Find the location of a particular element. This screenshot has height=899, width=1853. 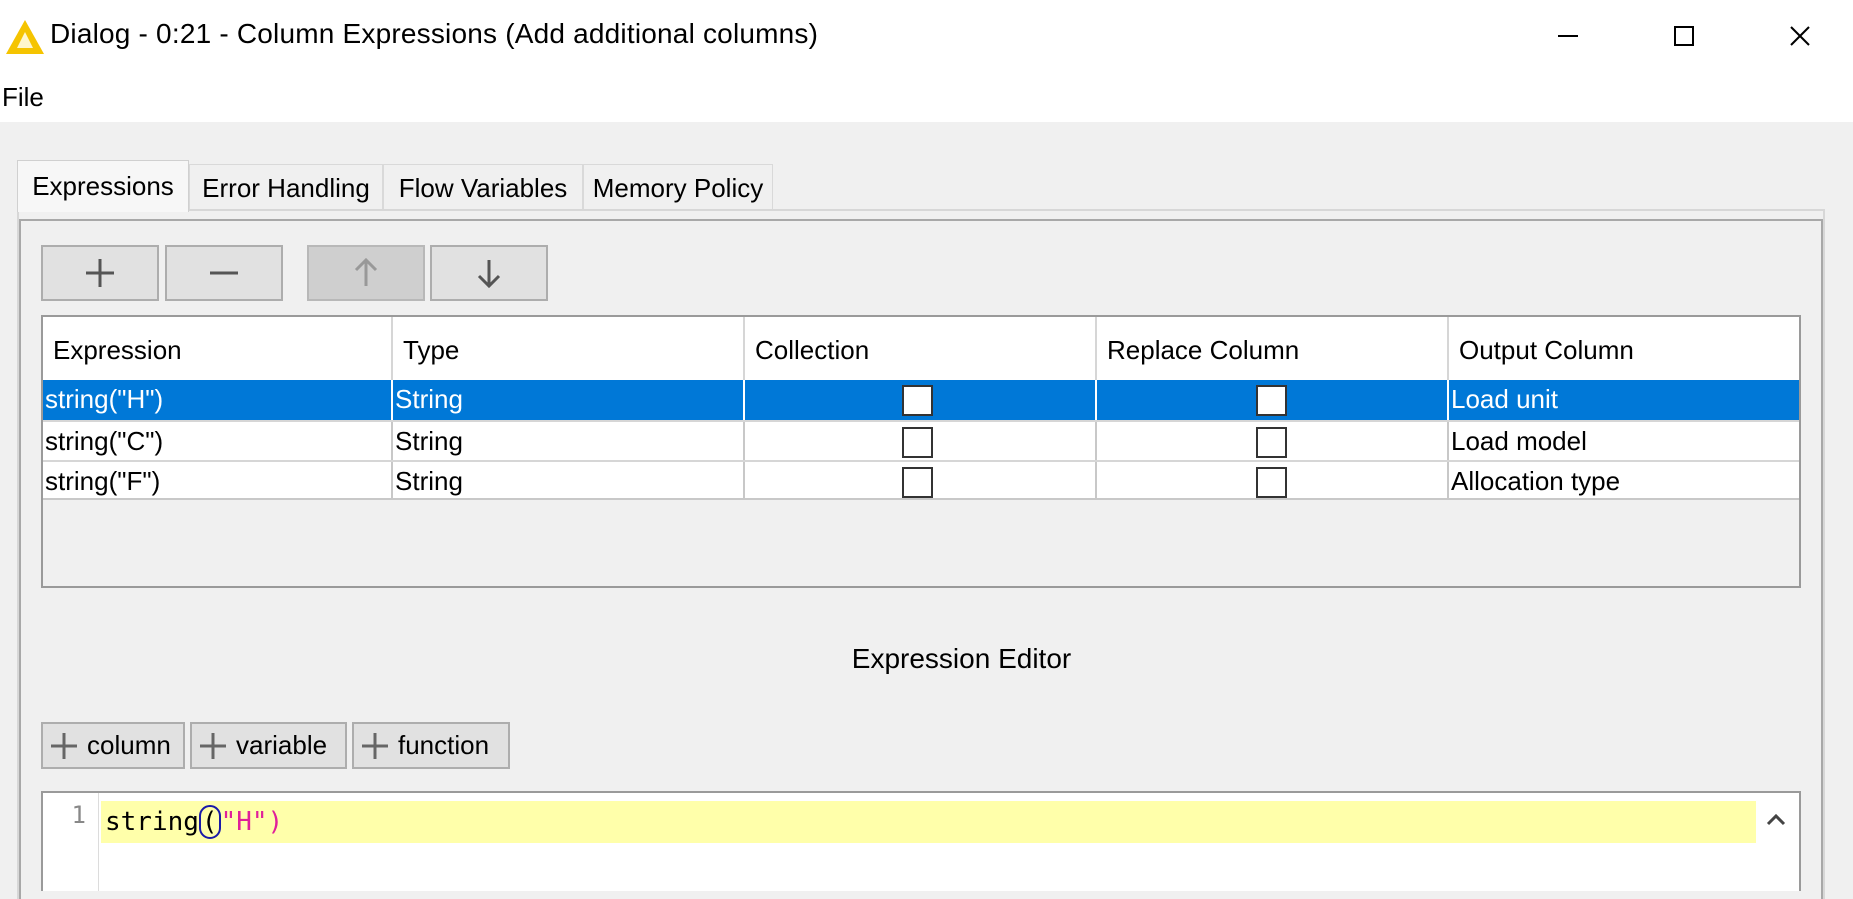

expression-editor-title: Expression Editor is located at coordinates (961, 658).